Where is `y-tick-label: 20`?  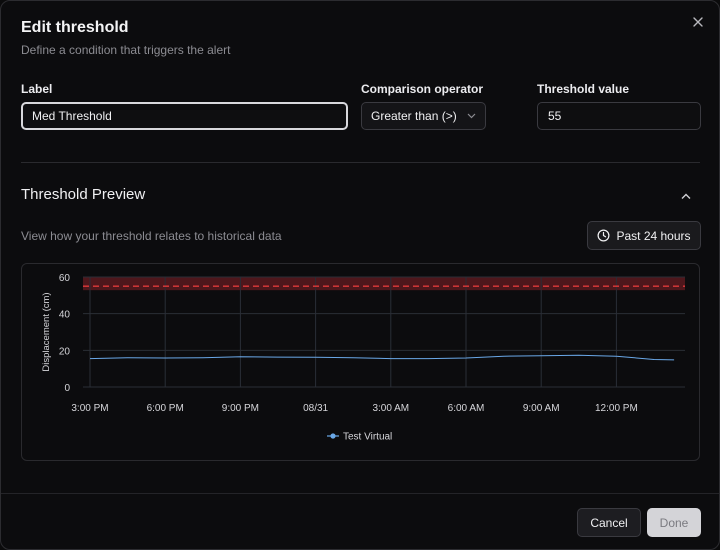 y-tick-label: 20 is located at coordinates (65, 351).